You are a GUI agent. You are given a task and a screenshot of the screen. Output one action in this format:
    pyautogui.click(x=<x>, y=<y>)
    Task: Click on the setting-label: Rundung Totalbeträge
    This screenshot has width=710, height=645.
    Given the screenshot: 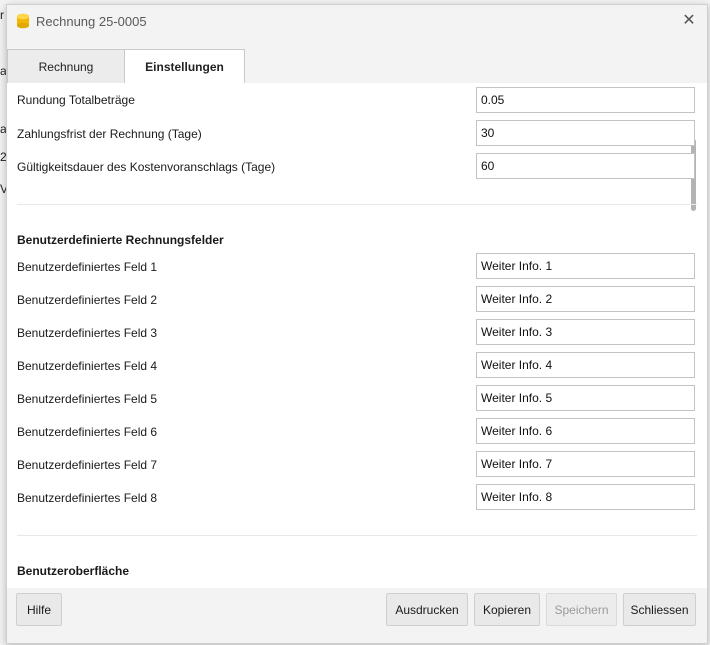 What is the action you would take?
    pyautogui.click(x=76, y=100)
    